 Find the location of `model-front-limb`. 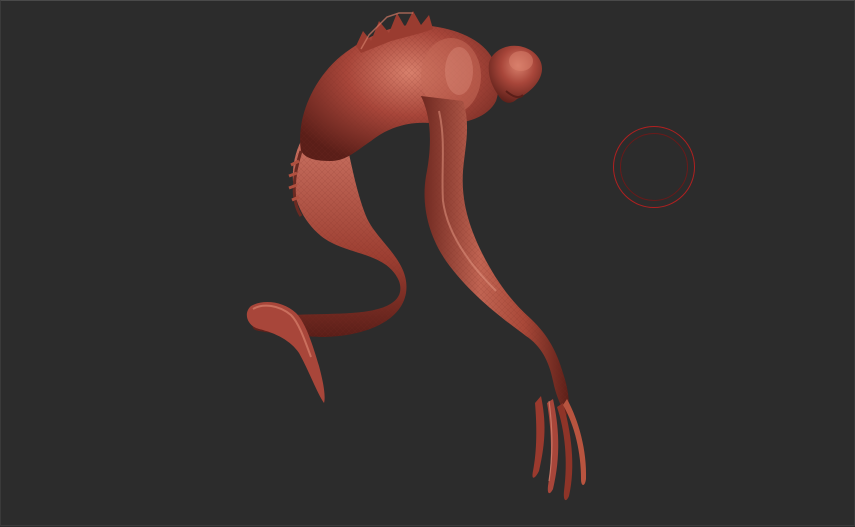

model-front-limb is located at coordinates (504, 298).